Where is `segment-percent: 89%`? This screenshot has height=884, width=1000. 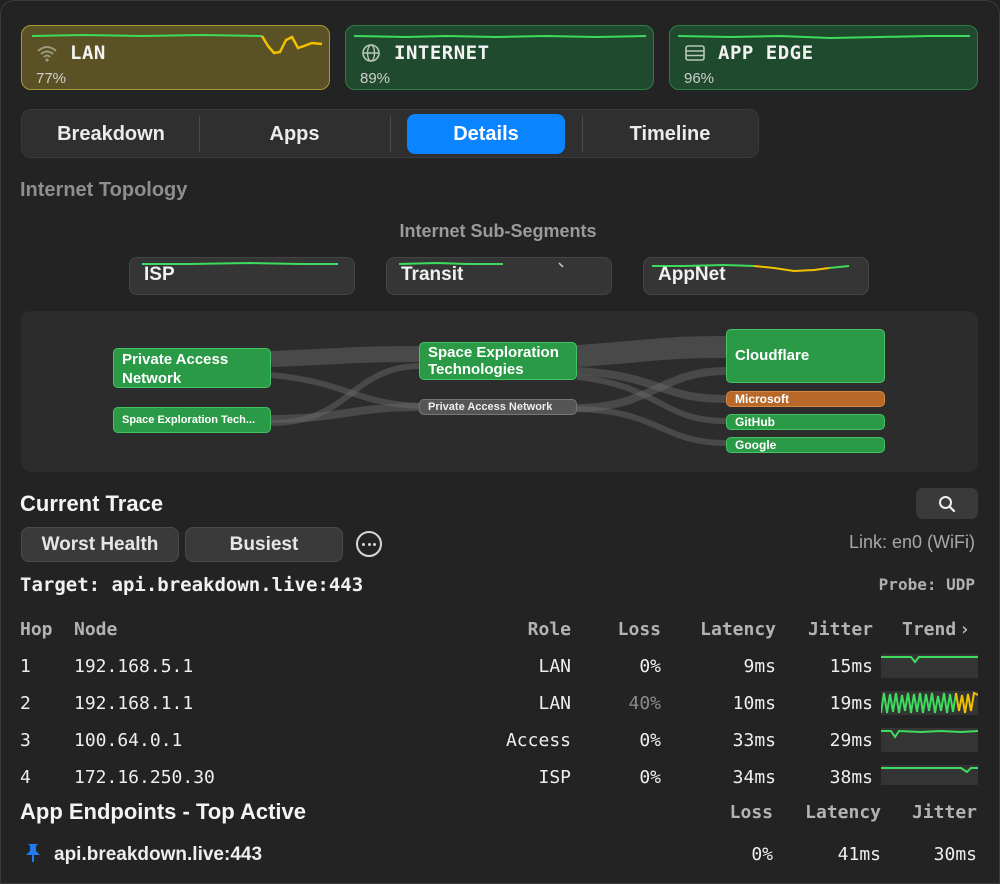 segment-percent: 89% is located at coordinates (375, 78).